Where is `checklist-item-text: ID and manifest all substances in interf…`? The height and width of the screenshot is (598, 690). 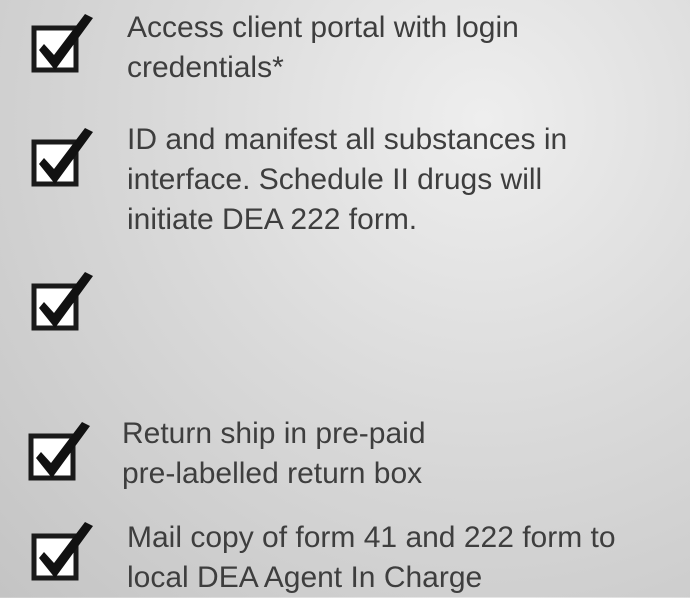 checklist-item-text: ID and manifest all substances in interf… is located at coordinates (347, 180).